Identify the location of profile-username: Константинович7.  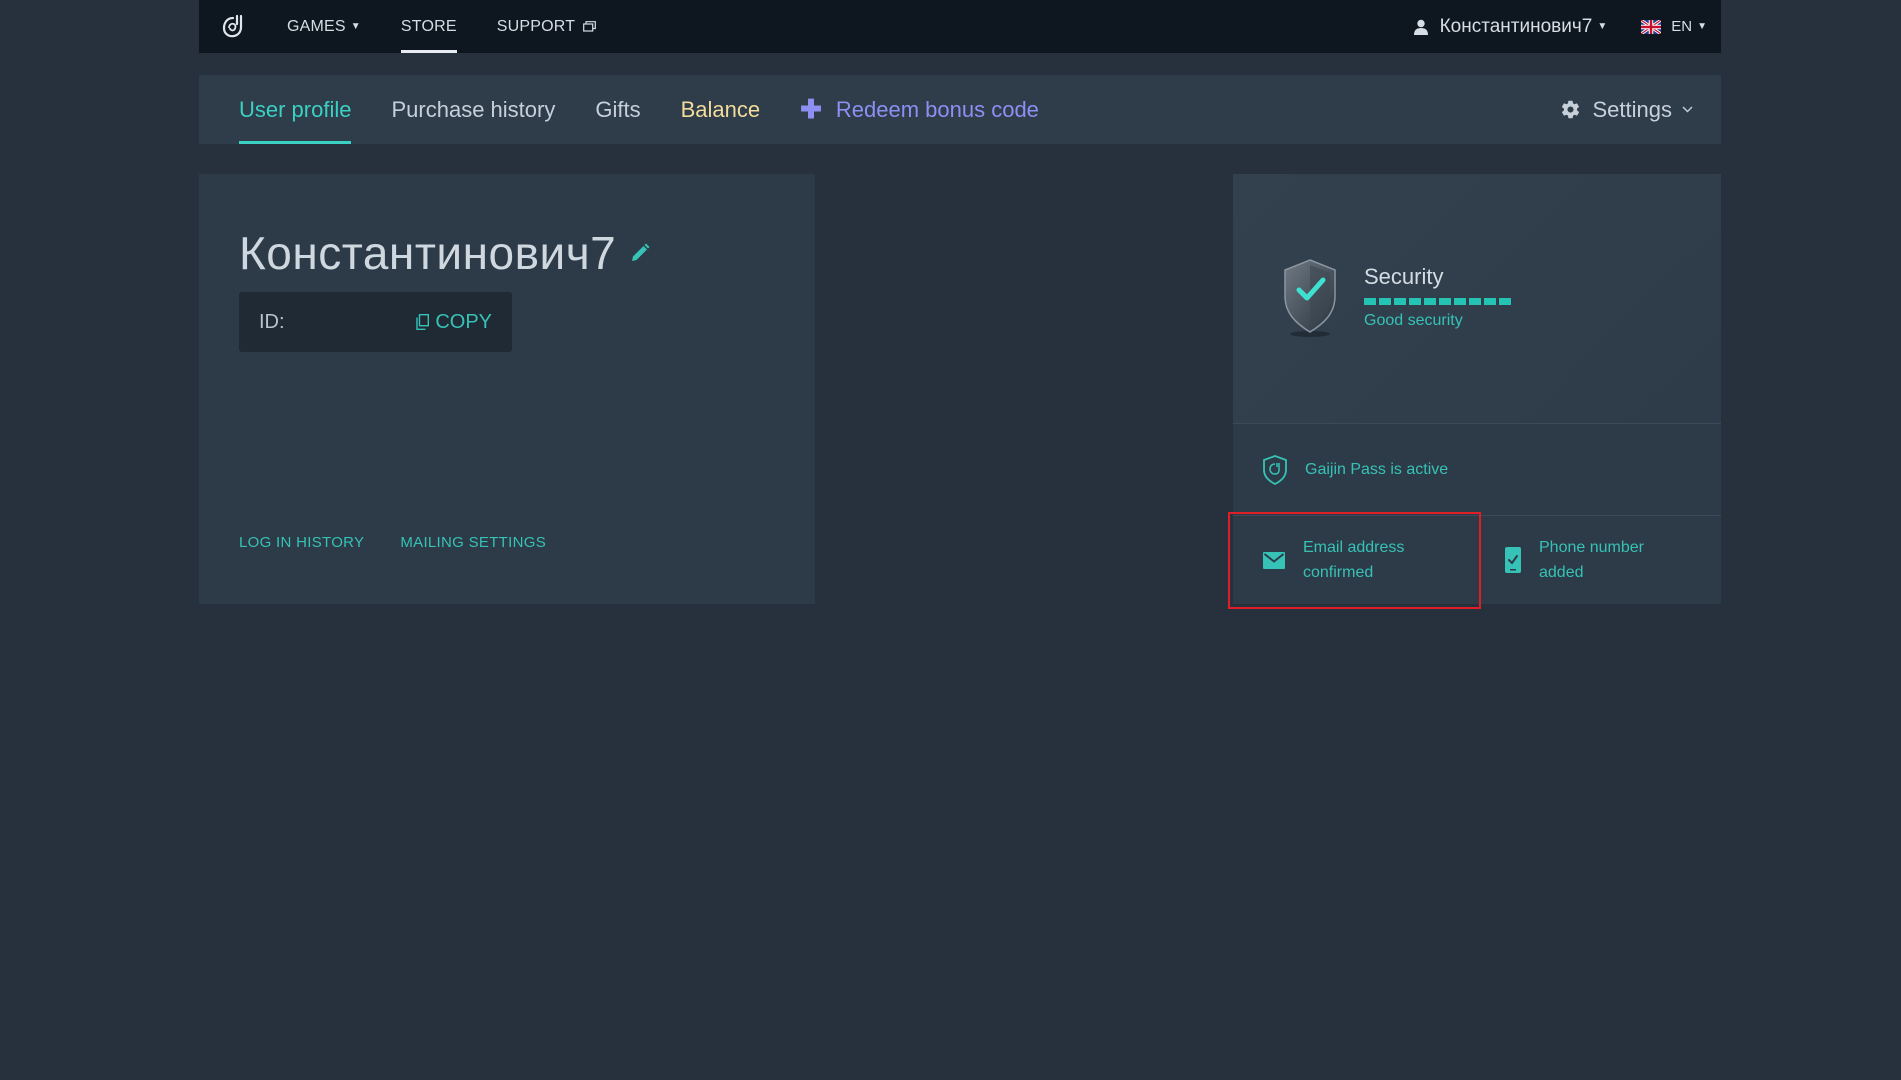
(444, 253).